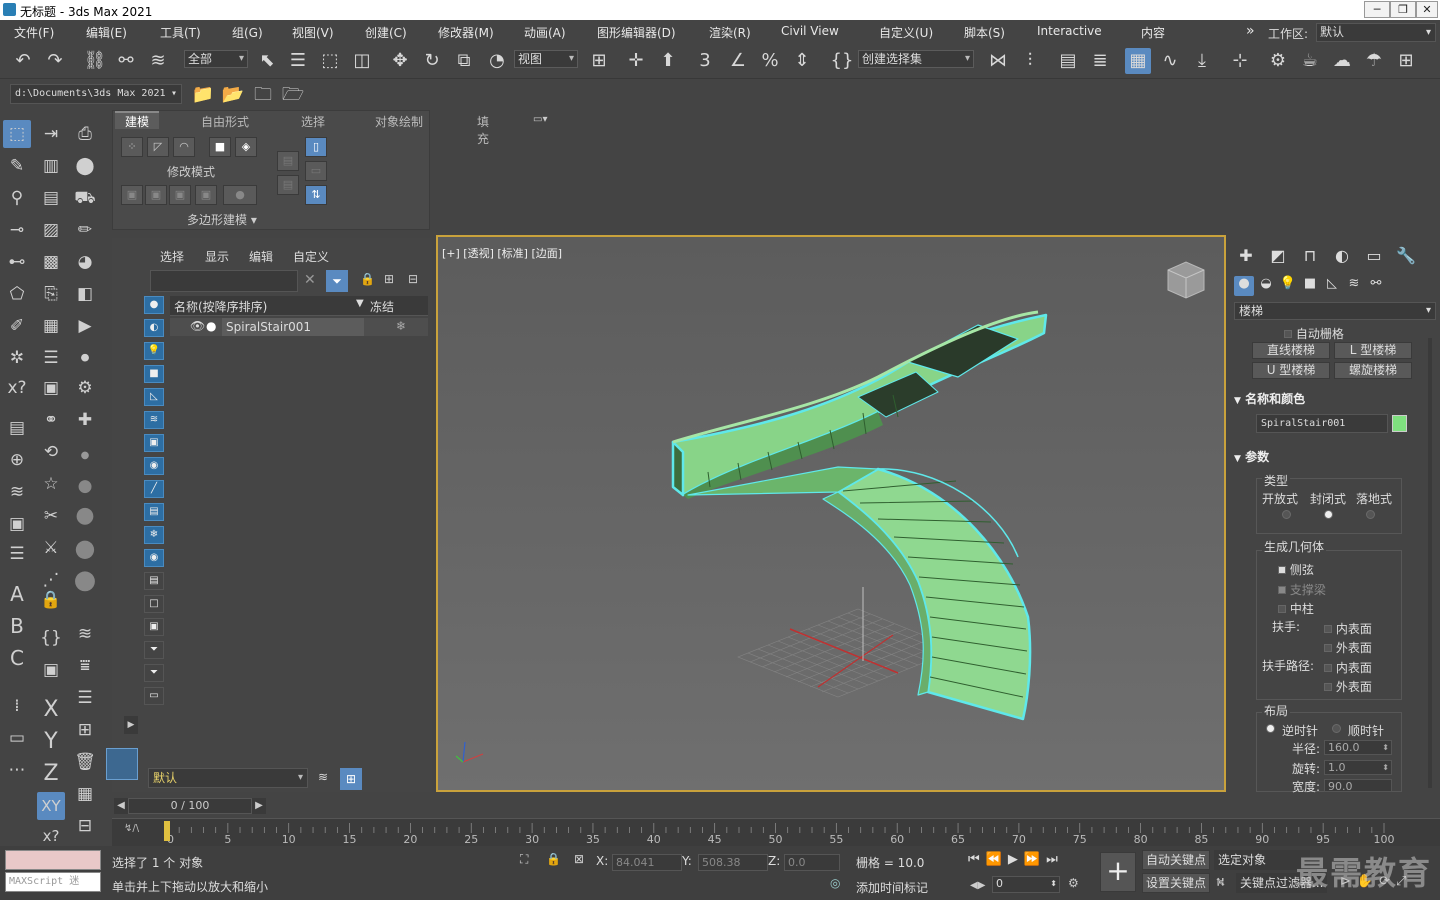  Describe the element at coordinates (85, 730) in the screenshot. I see `stack5-icon: ⊞` at that location.